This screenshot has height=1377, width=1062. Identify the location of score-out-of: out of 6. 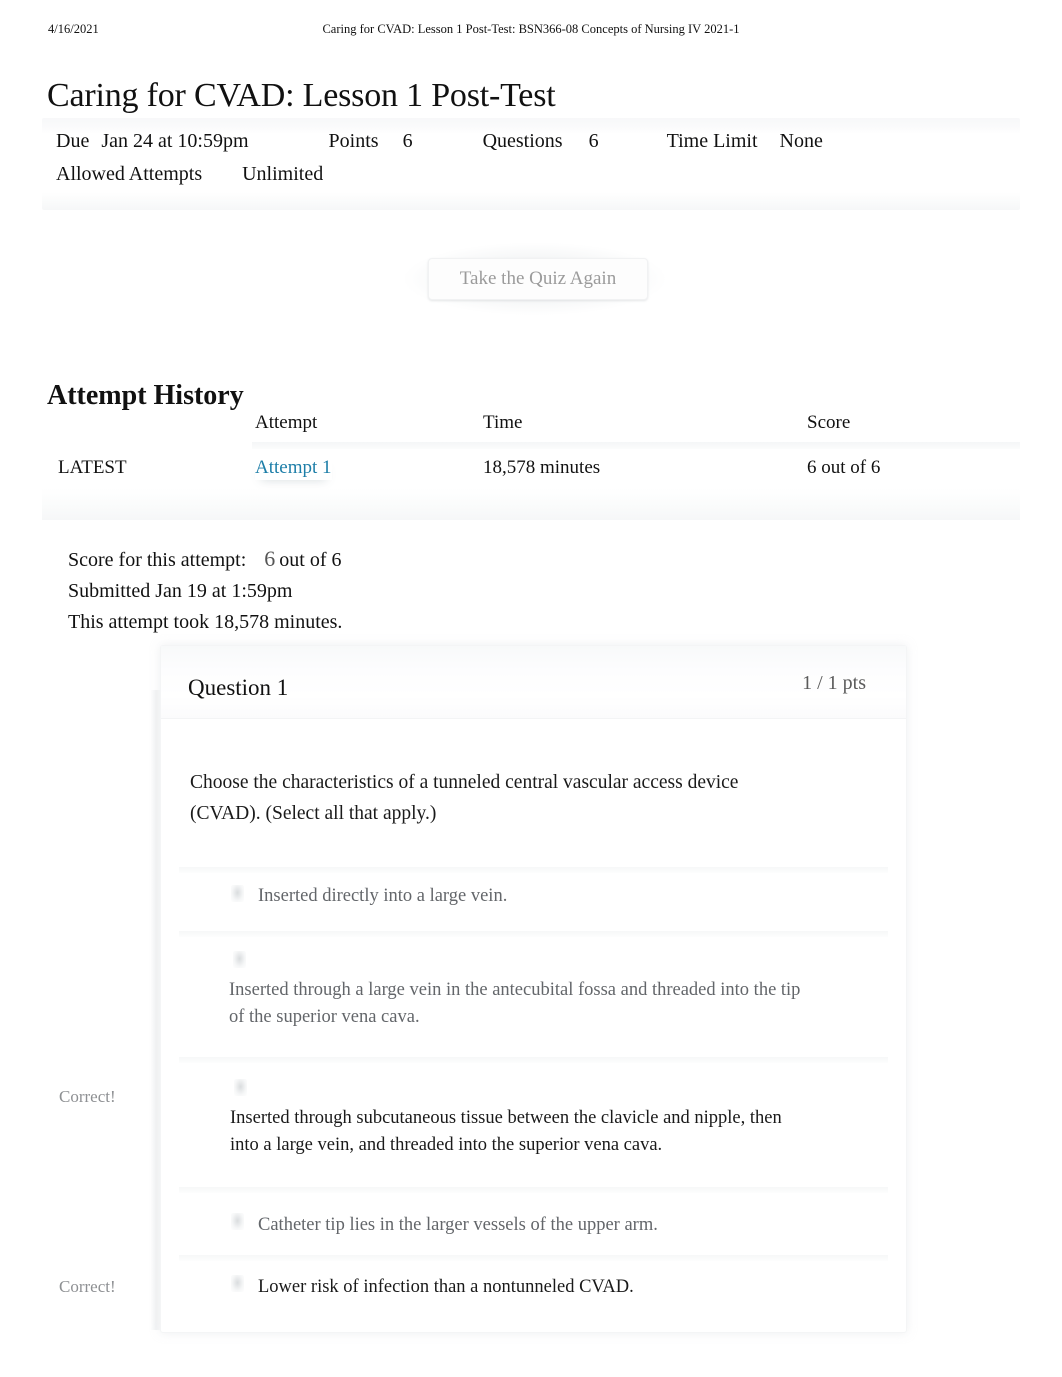
(310, 560).